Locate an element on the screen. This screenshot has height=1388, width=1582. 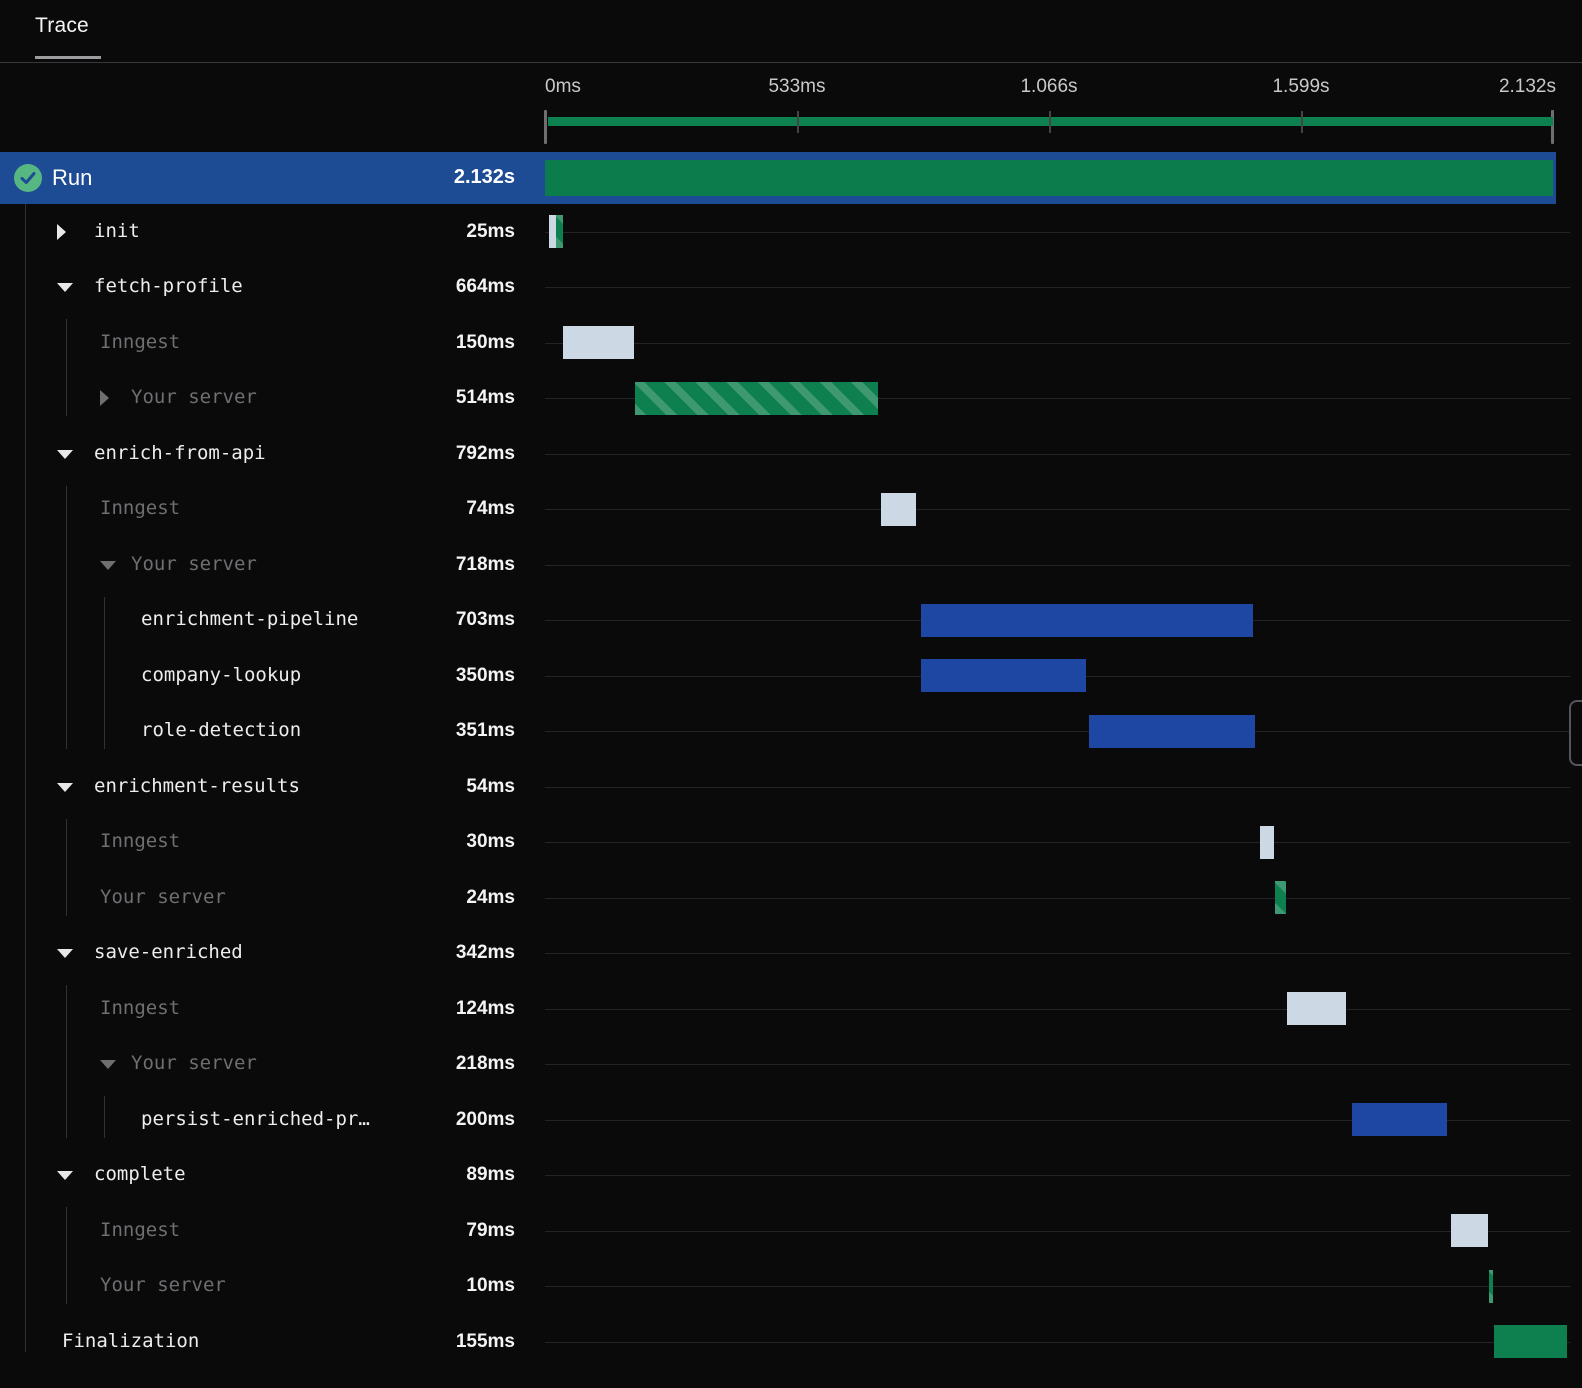
trace-row-duration: 703ms is located at coordinates (485, 620).